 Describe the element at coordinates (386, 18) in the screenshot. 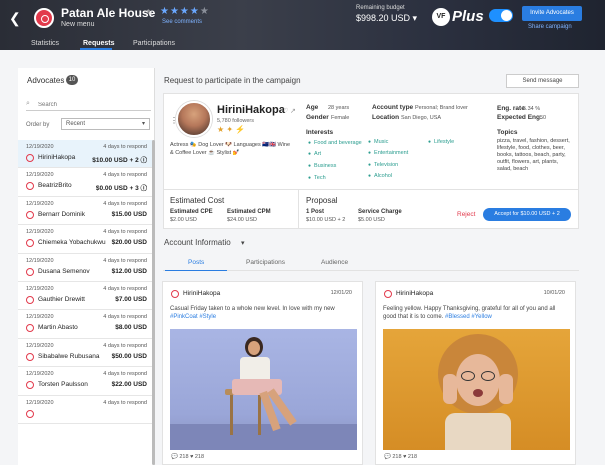

I see `remaining-budget-value: $998.20 USD ▾` at that location.